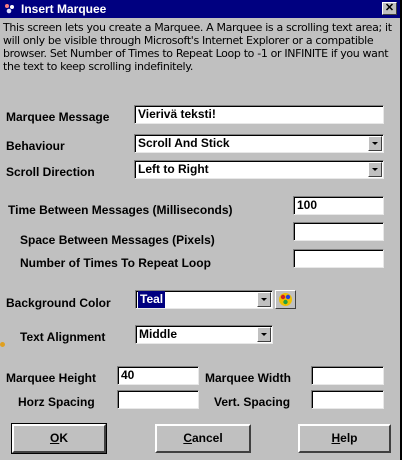 The height and width of the screenshot is (460, 405). I want to click on close-button: ✕, so click(389, 8).